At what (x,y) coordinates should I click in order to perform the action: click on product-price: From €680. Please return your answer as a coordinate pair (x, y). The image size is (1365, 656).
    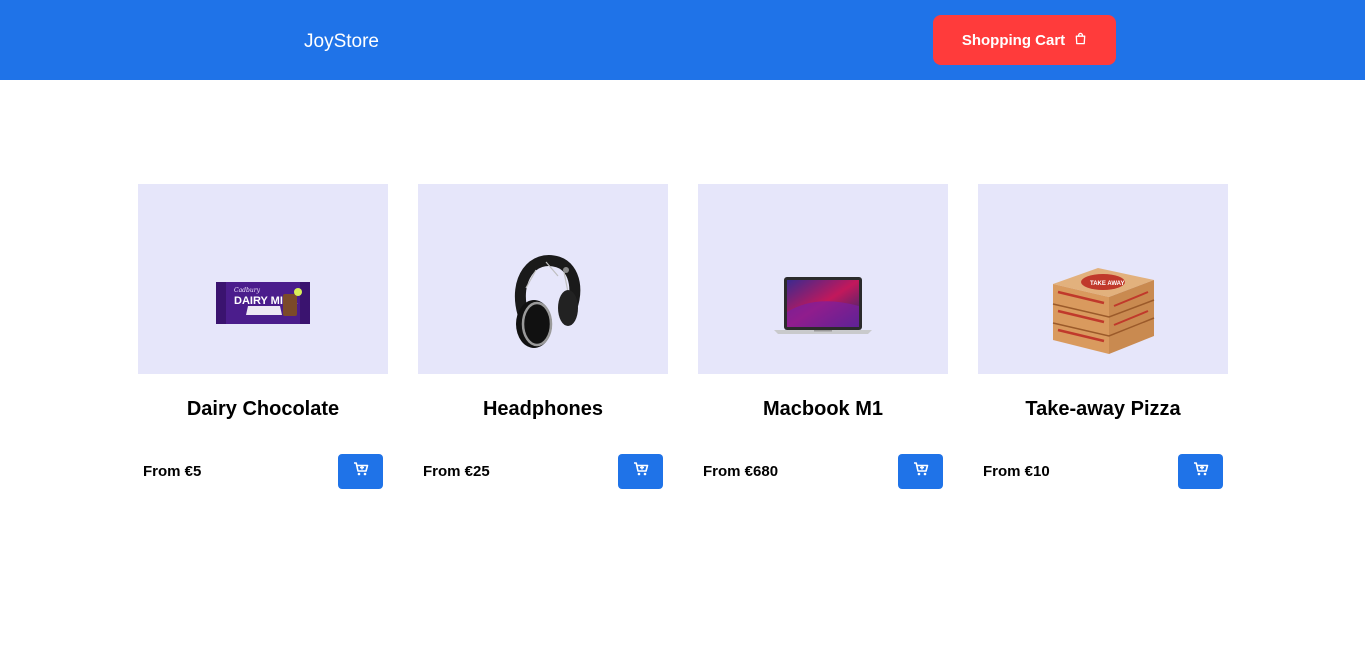
    Looking at the image, I should click on (741, 471).